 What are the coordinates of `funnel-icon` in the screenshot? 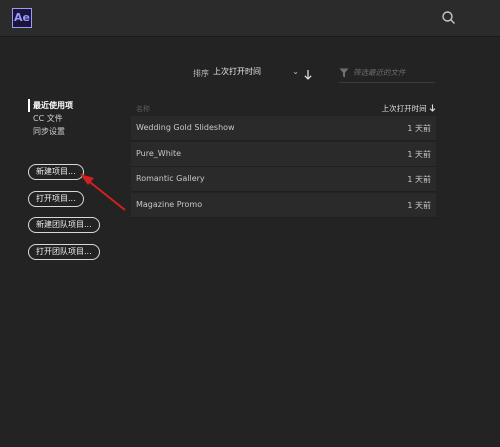 It's located at (344, 73).